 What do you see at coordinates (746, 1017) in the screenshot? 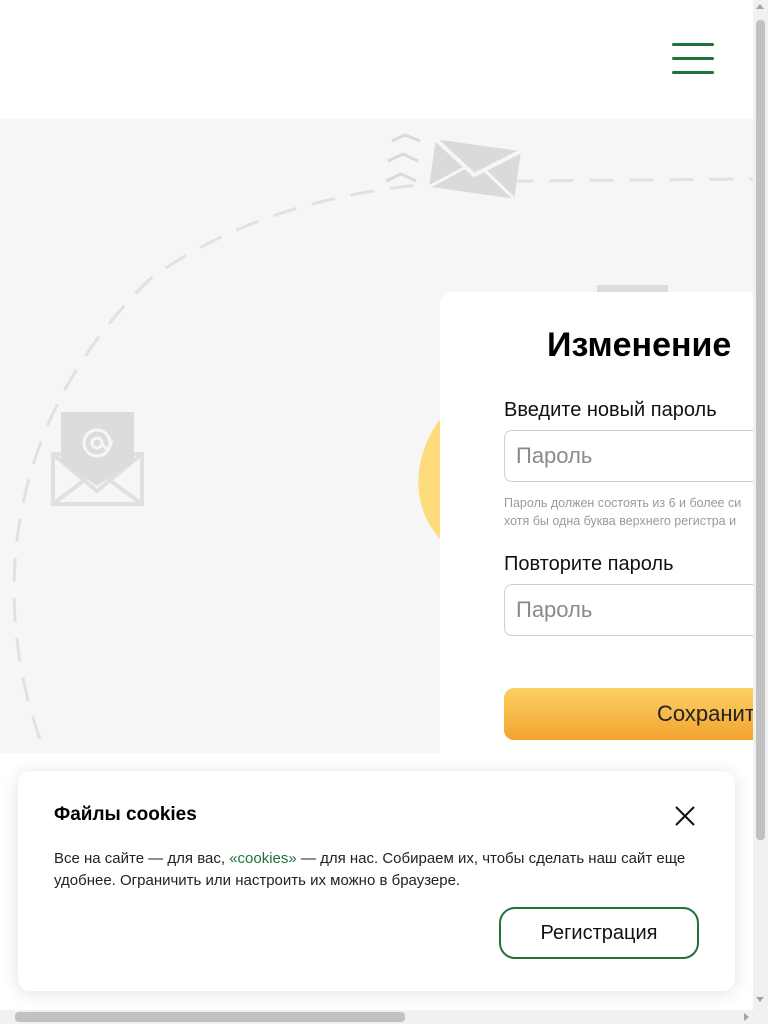
I see `scroll-right-arrow-icon` at bounding box center [746, 1017].